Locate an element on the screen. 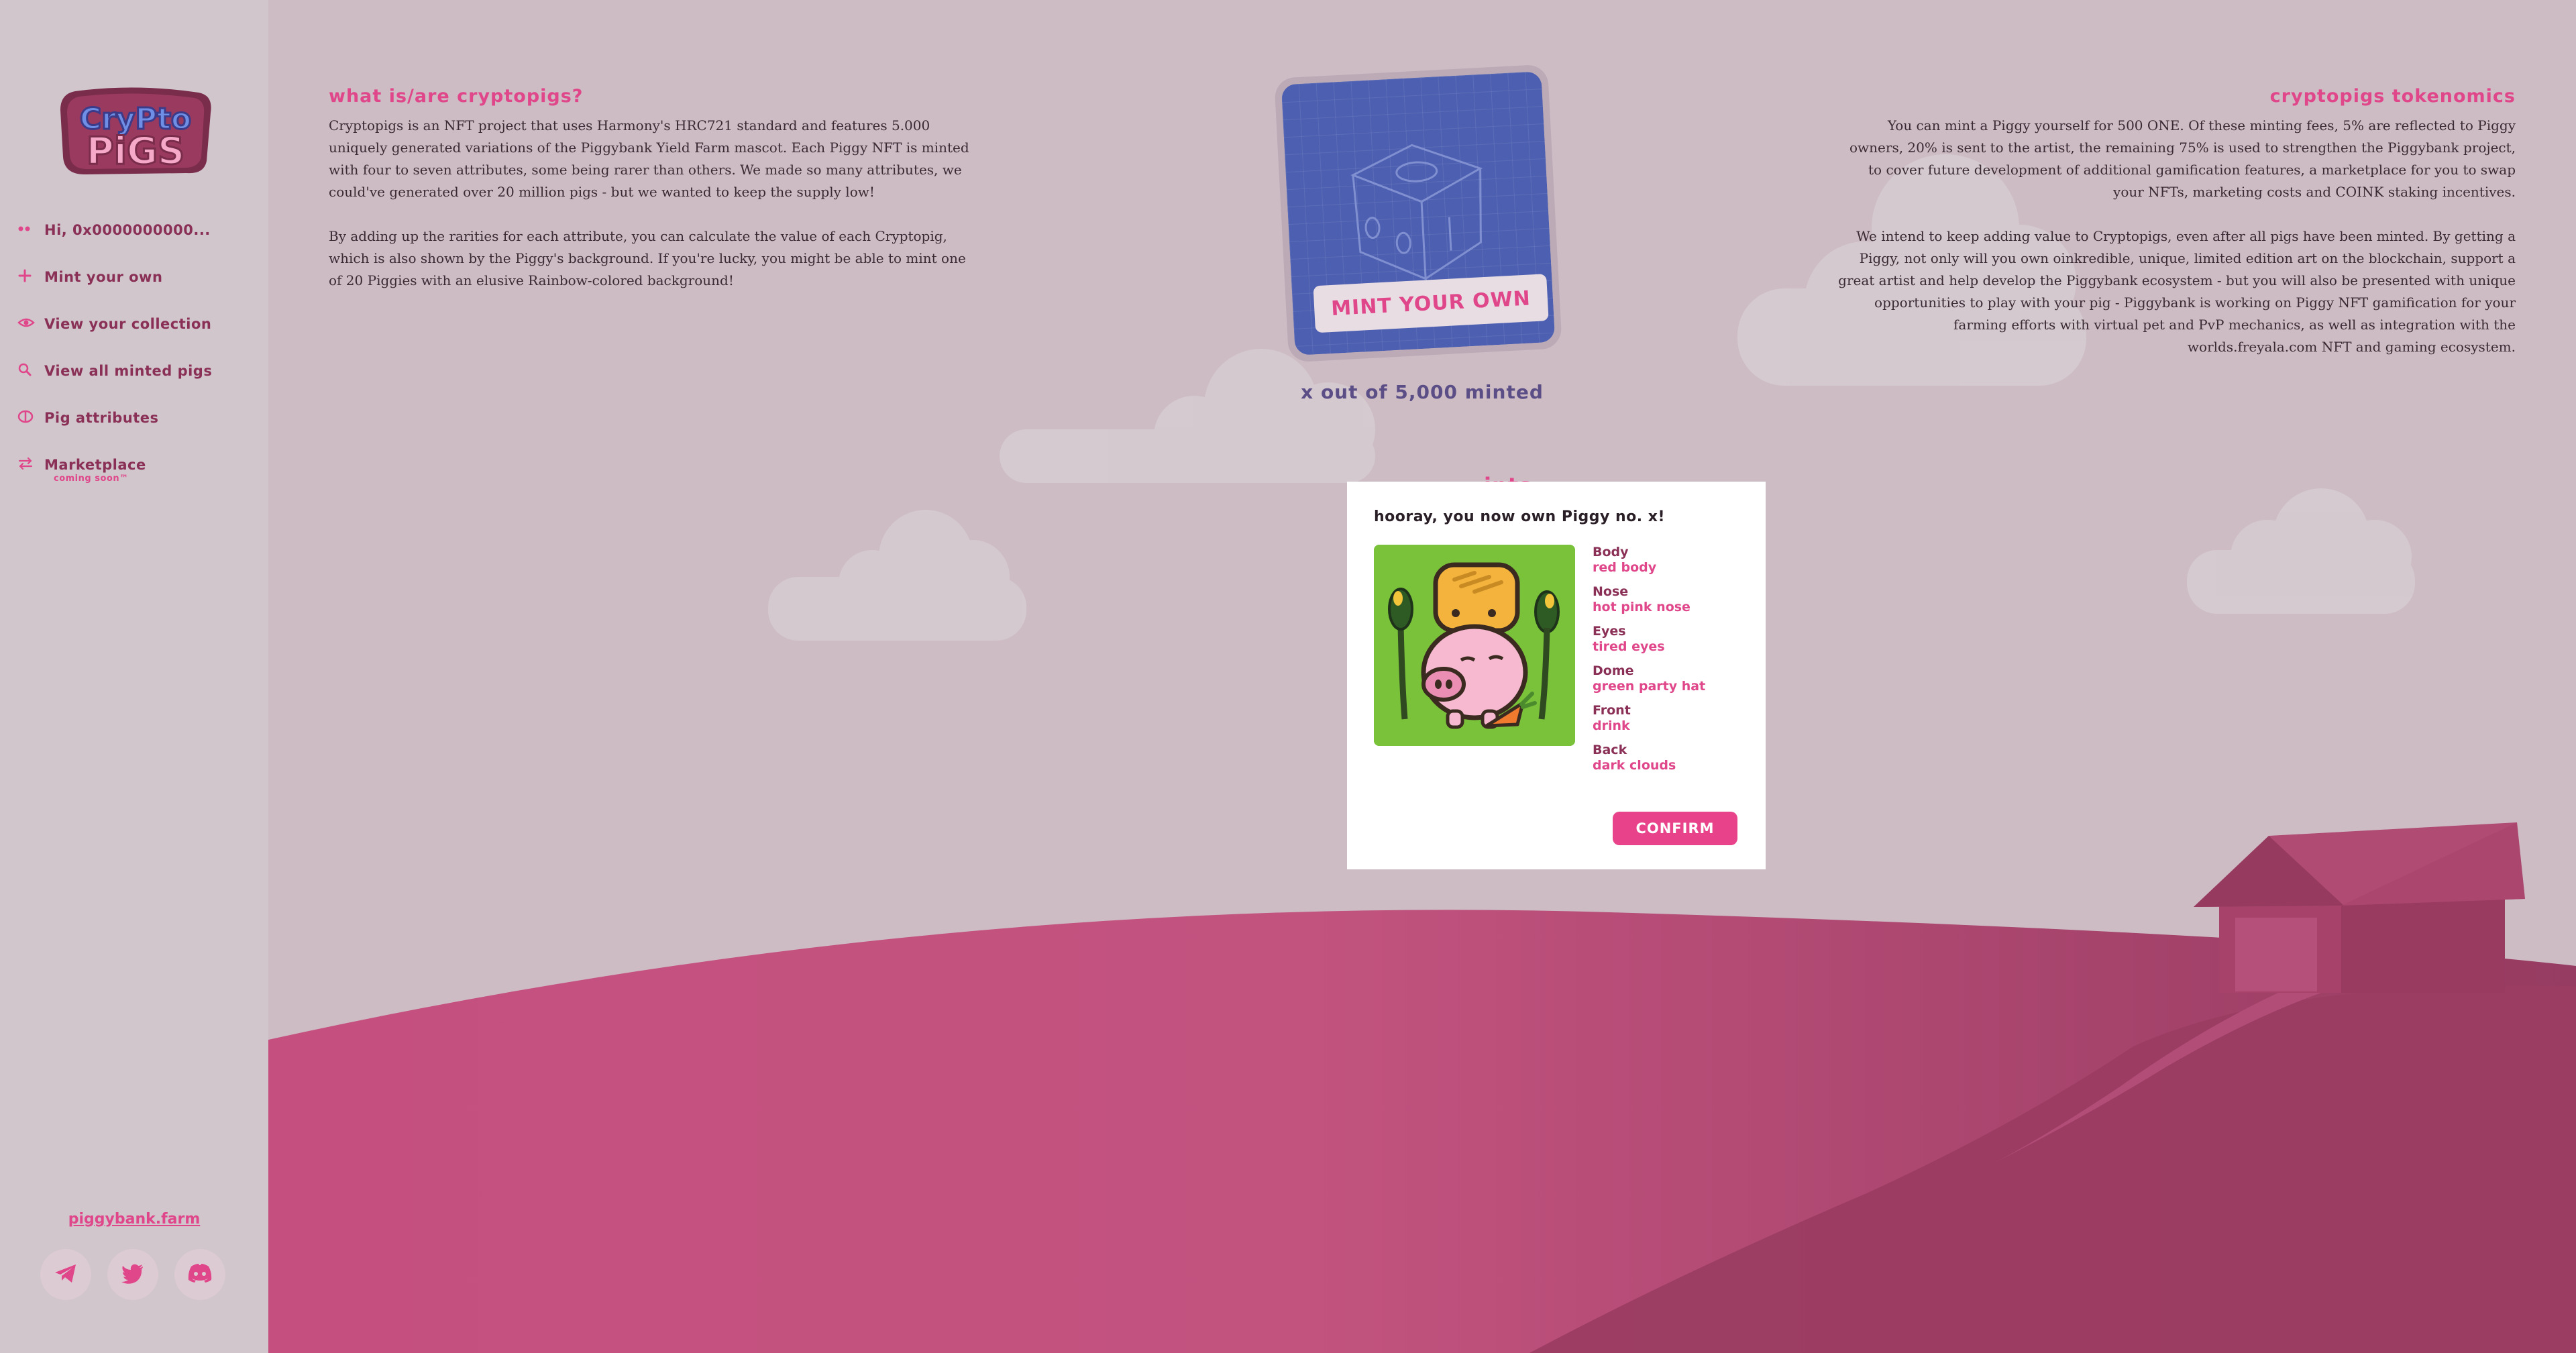  swap-arrows-icon is located at coordinates (30, 466).